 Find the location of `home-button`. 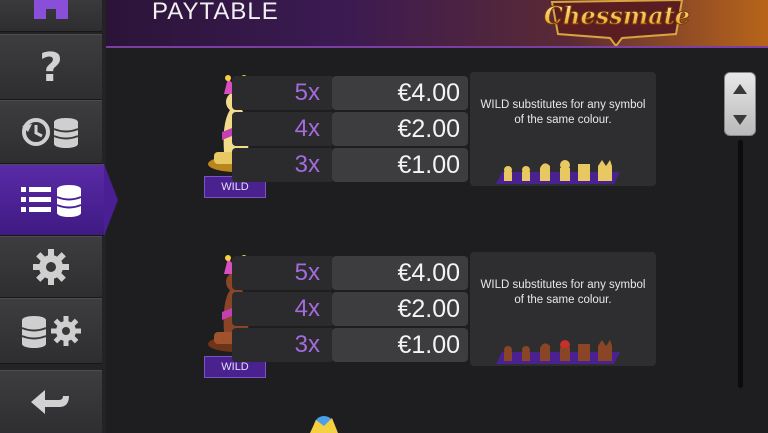

home-button is located at coordinates (51, 16).